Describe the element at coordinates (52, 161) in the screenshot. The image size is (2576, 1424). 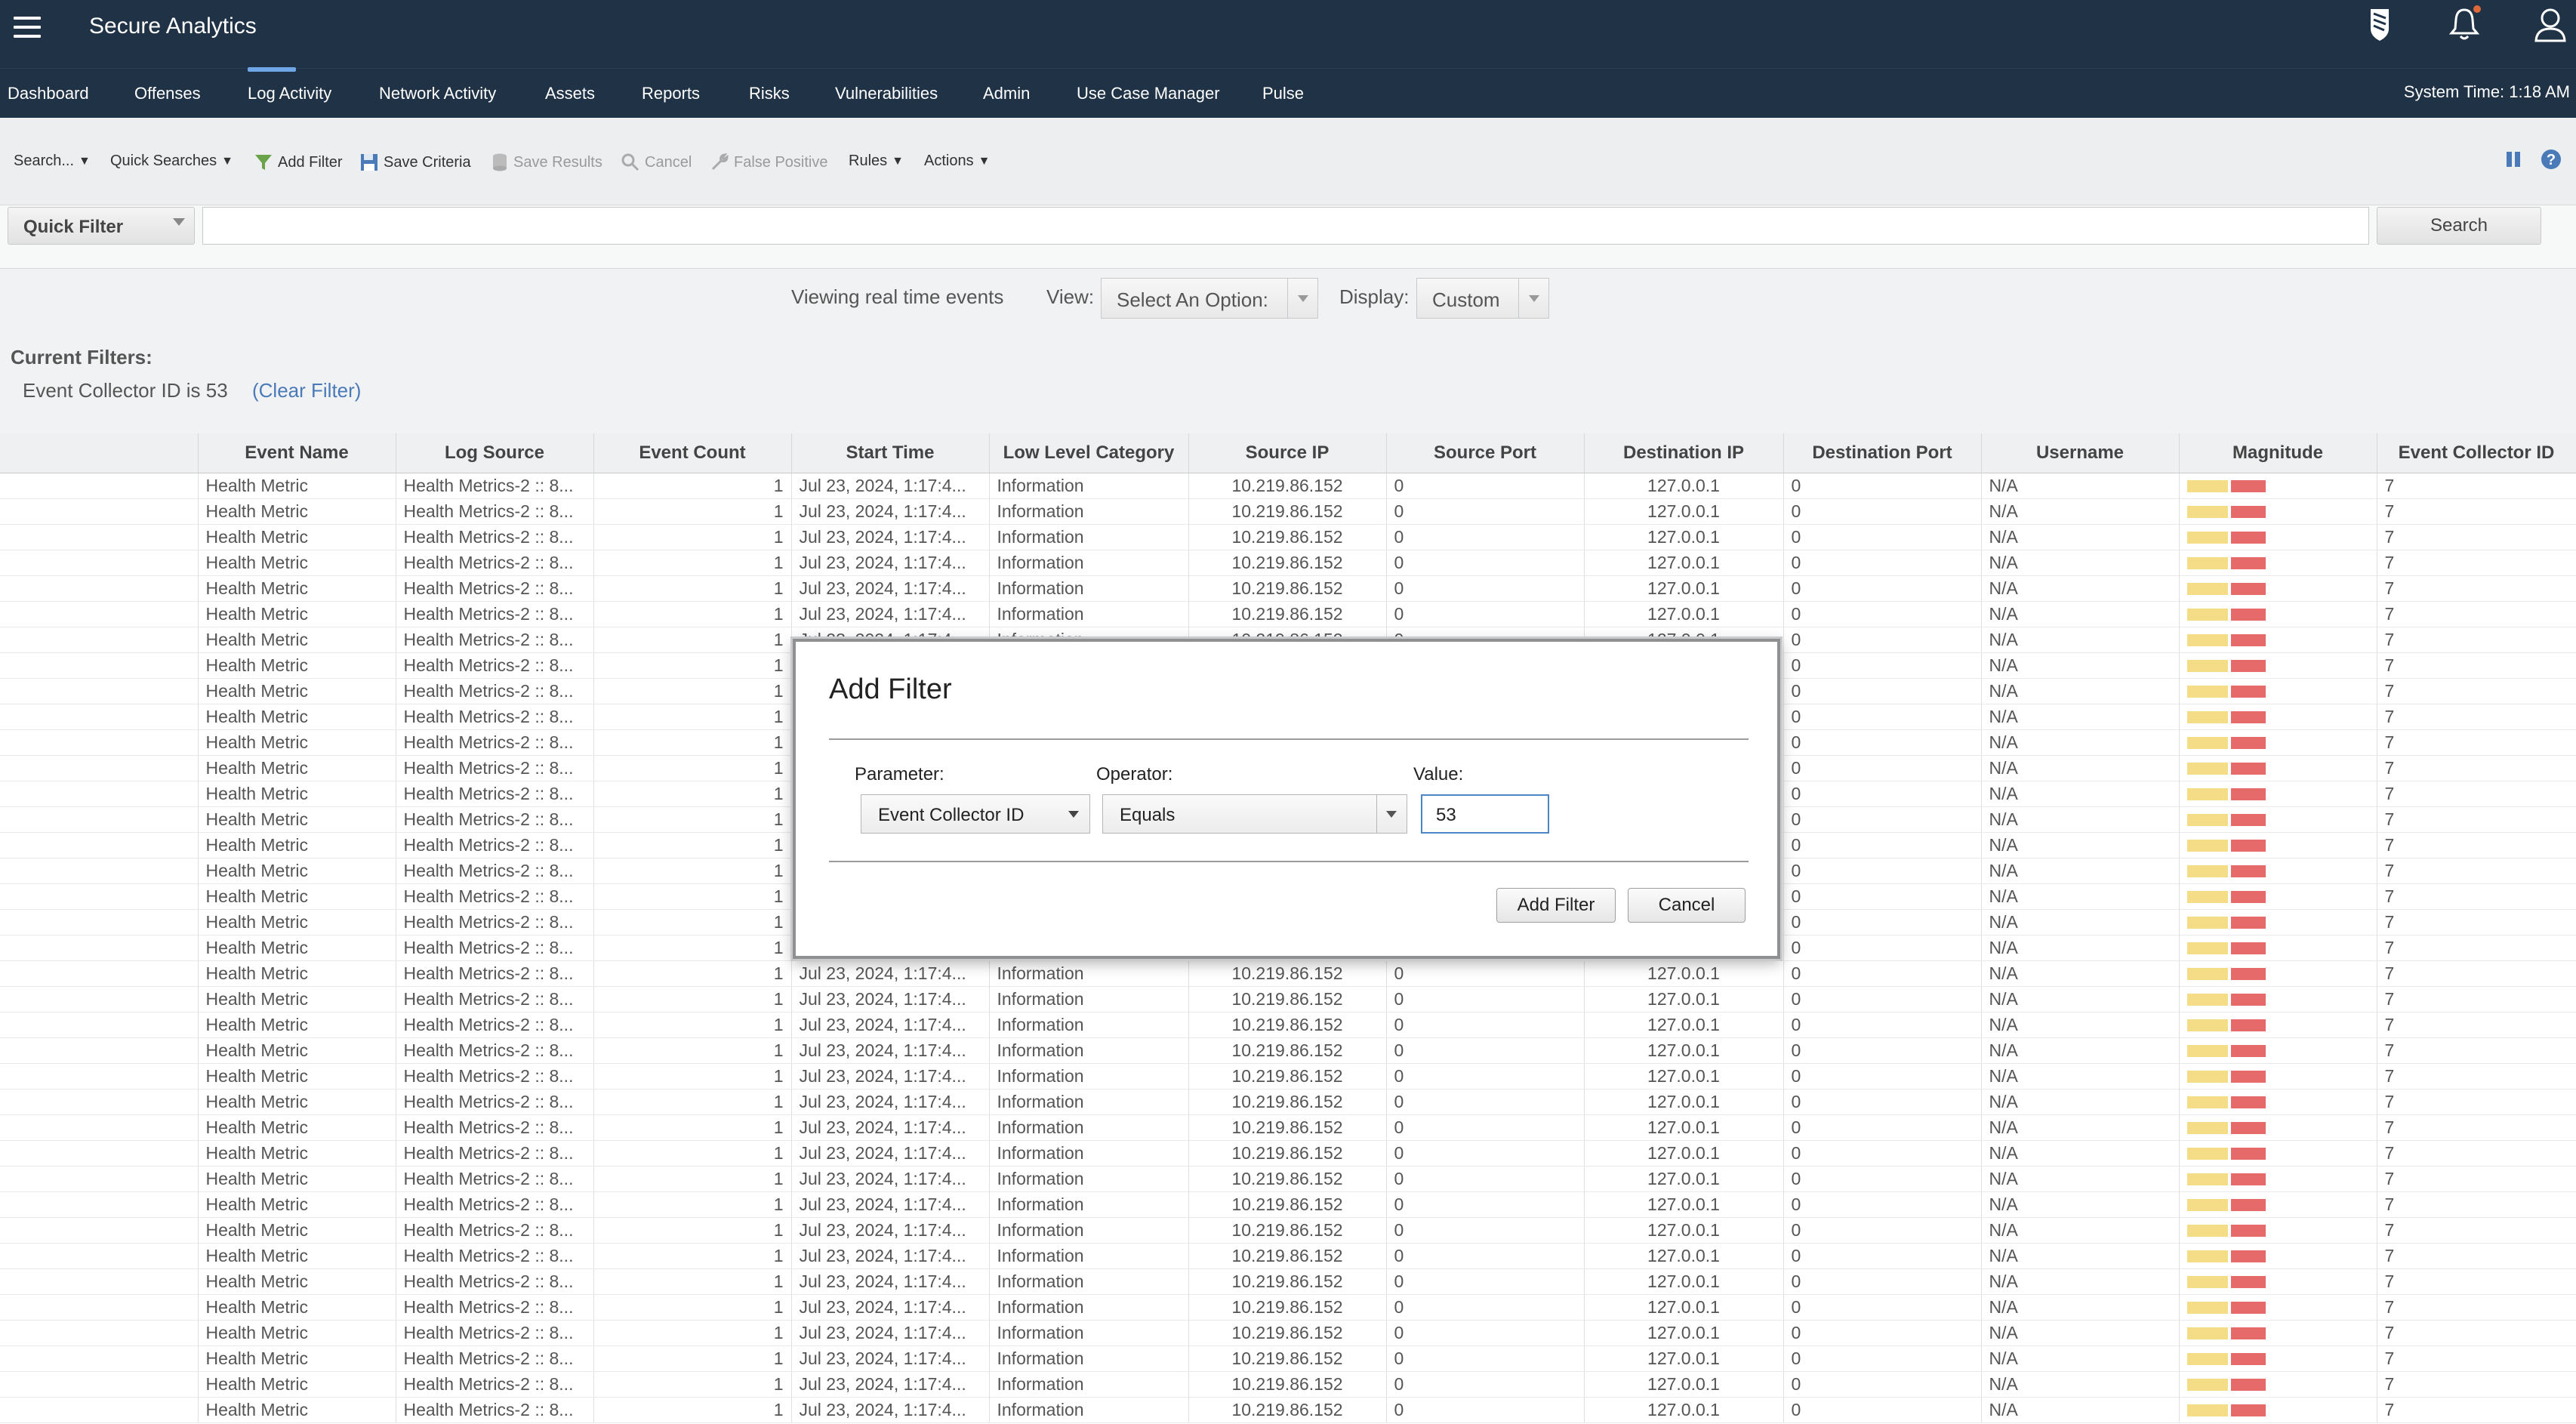
I see `search-menu: Search... ▼` at that location.